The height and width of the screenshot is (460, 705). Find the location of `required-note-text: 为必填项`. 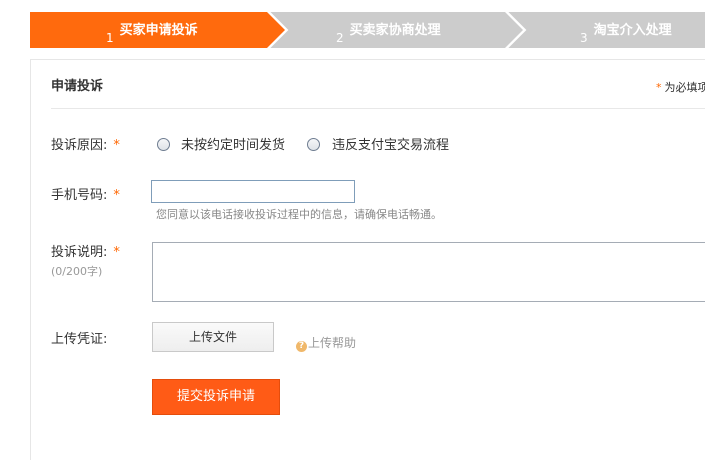

required-note-text: 为必填项 is located at coordinates (685, 87).